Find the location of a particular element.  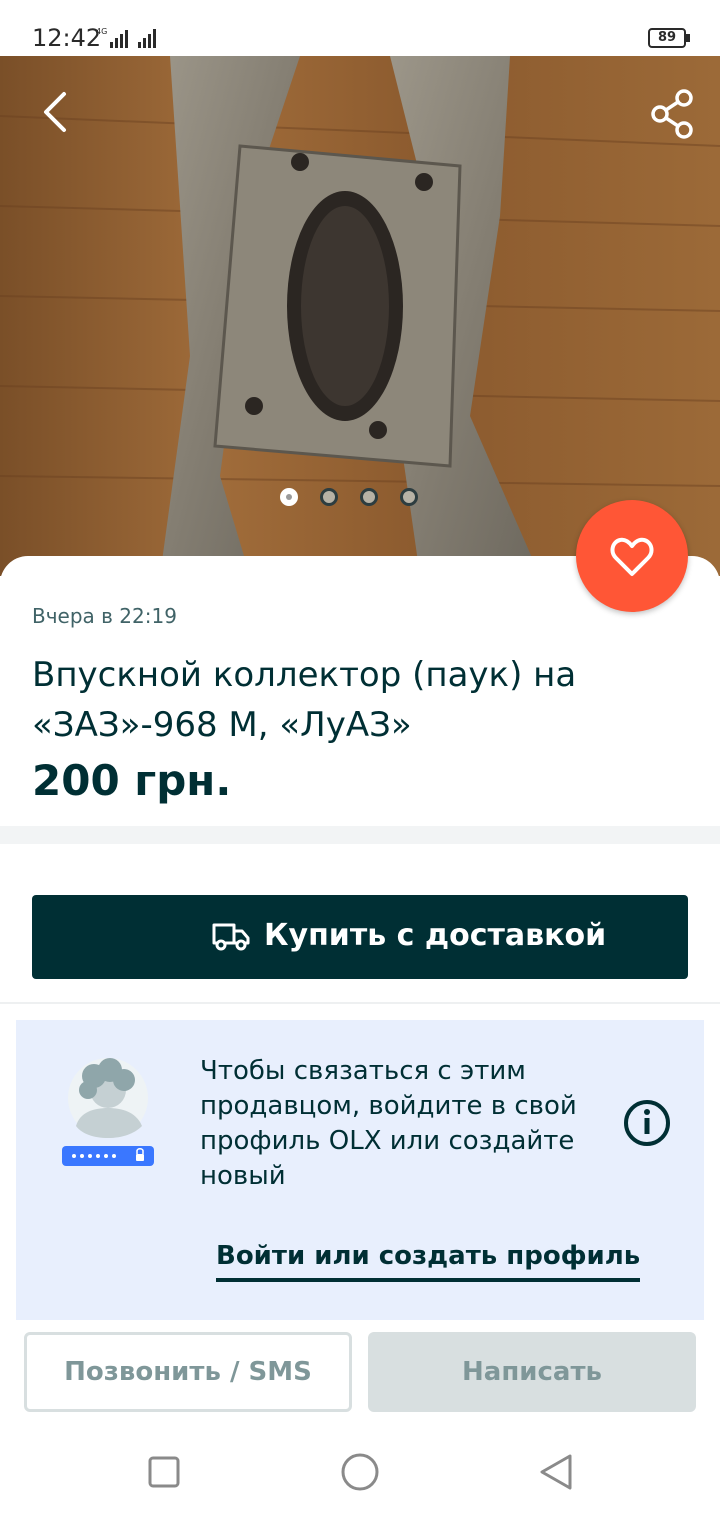

battery-level: 89 is located at coordinates (667, 37).